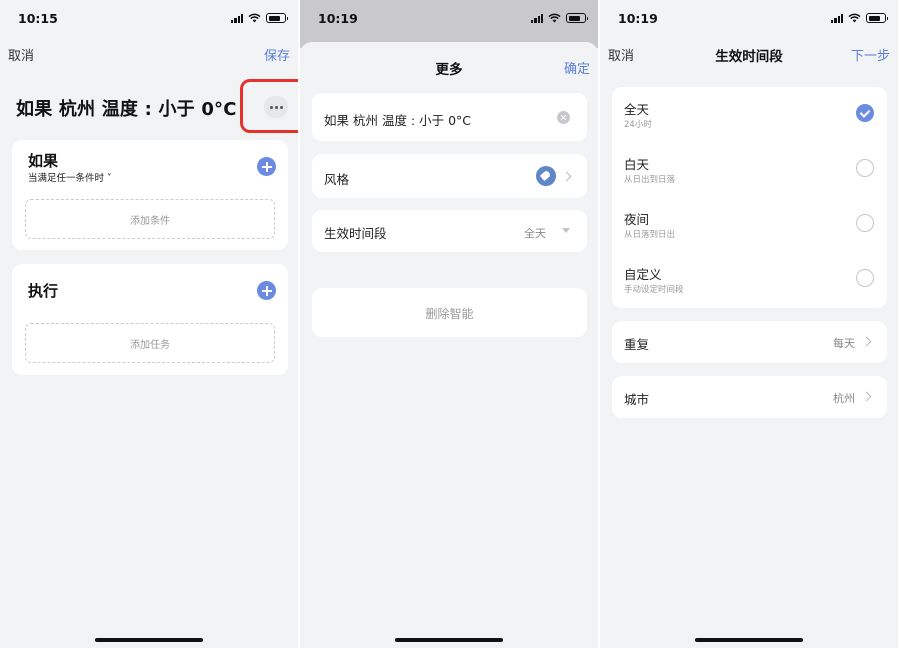 Image resolution: width=900 pixels, height=648 pixels. I want to click on page-title: 如果 杭州 温度 : 小于 0°C, so click(126, 109).